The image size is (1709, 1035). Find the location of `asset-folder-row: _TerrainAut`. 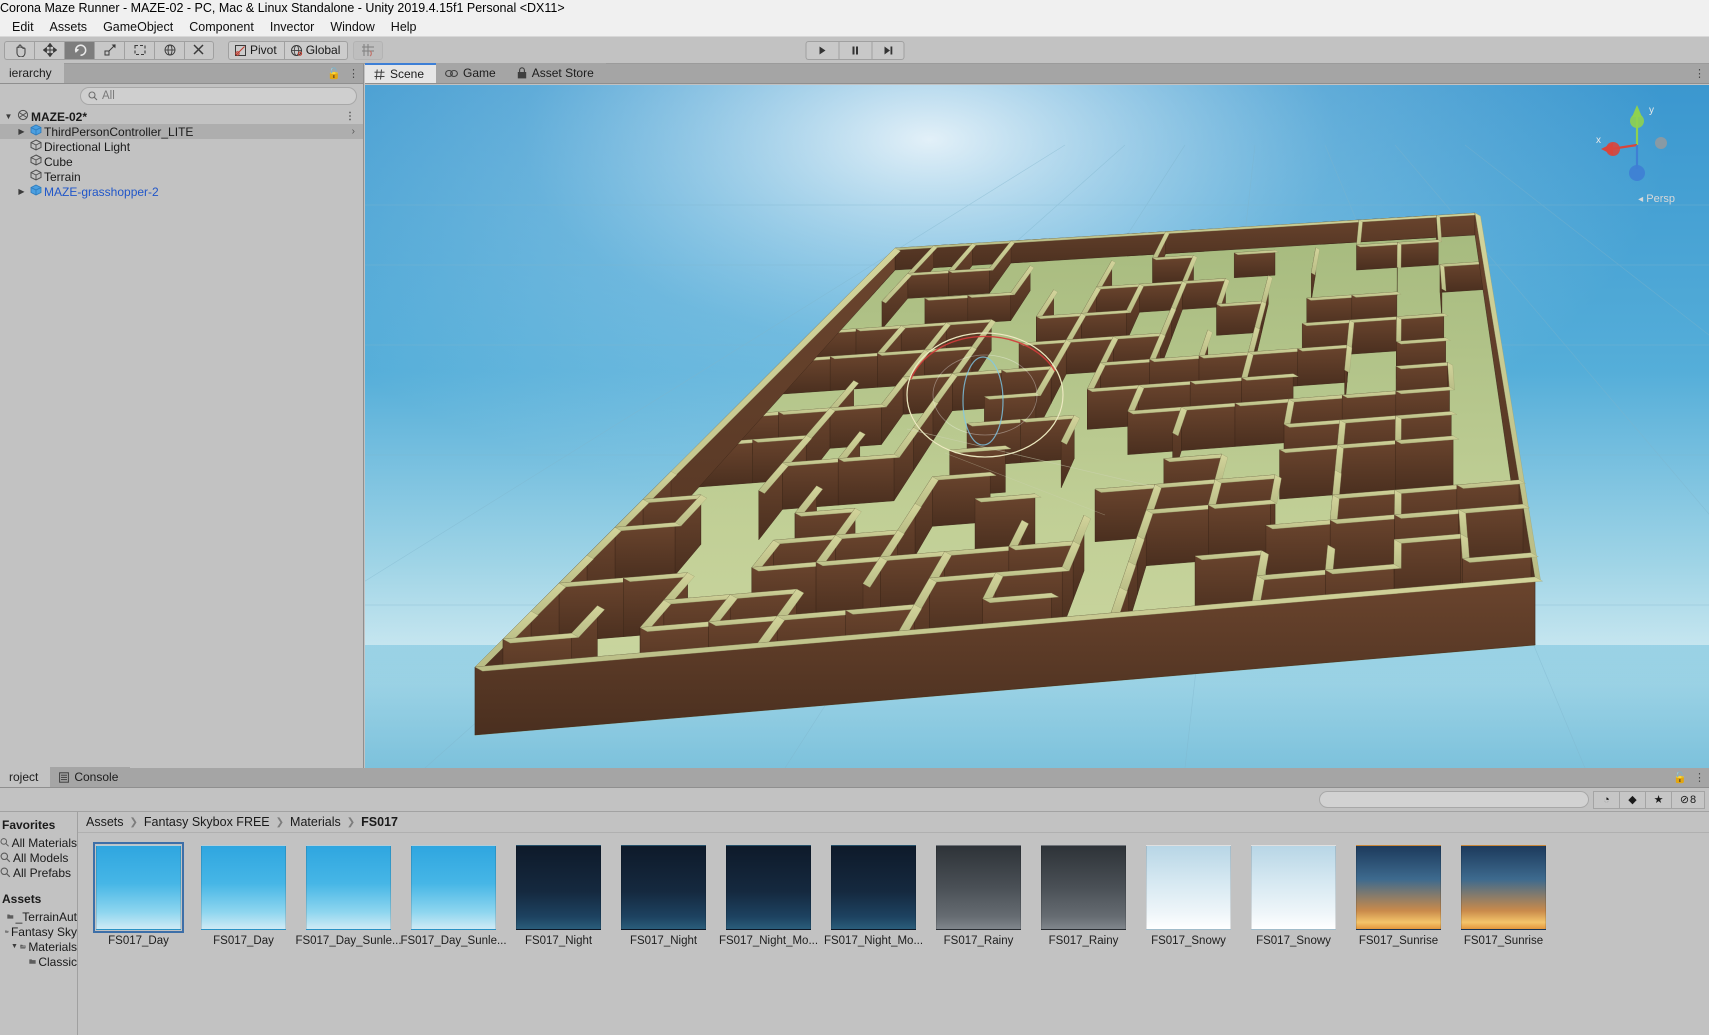

asset-folder-row: _TerrainAut is located at coordinates (38, 916).